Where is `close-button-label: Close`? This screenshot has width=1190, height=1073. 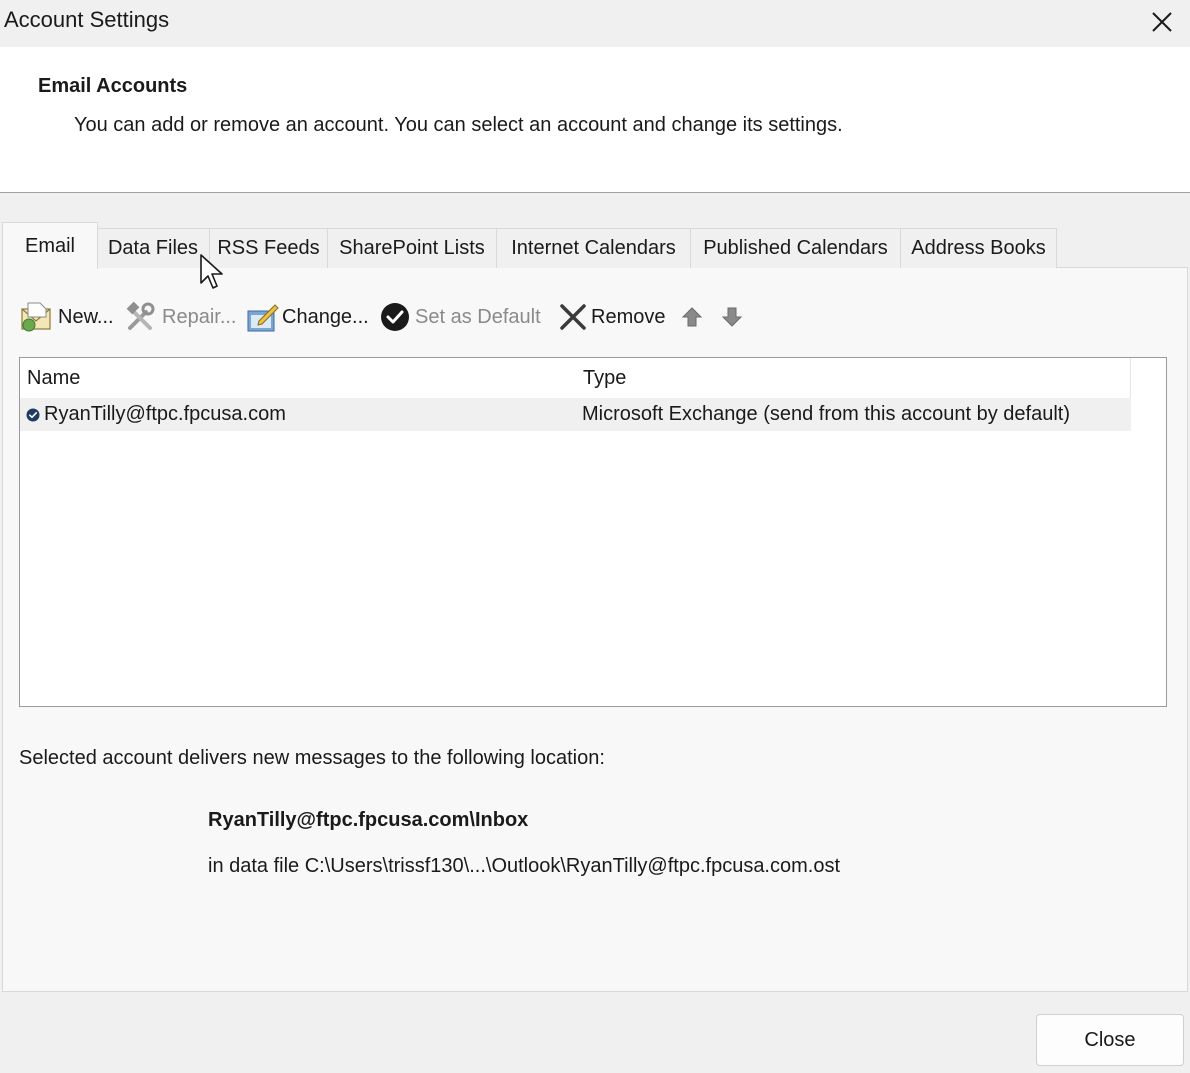
close-button-label: Close is located at coordinates (1110, 1039).